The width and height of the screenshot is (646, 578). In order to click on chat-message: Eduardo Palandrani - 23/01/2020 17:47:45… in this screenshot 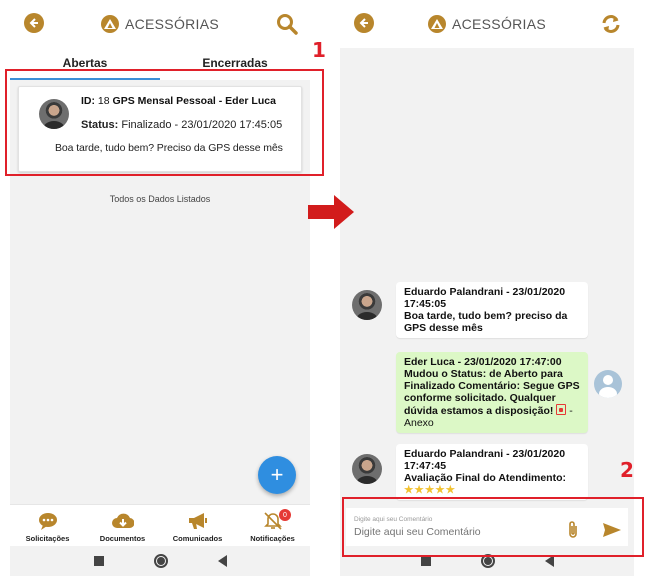, I will do `click(492, 472)`.